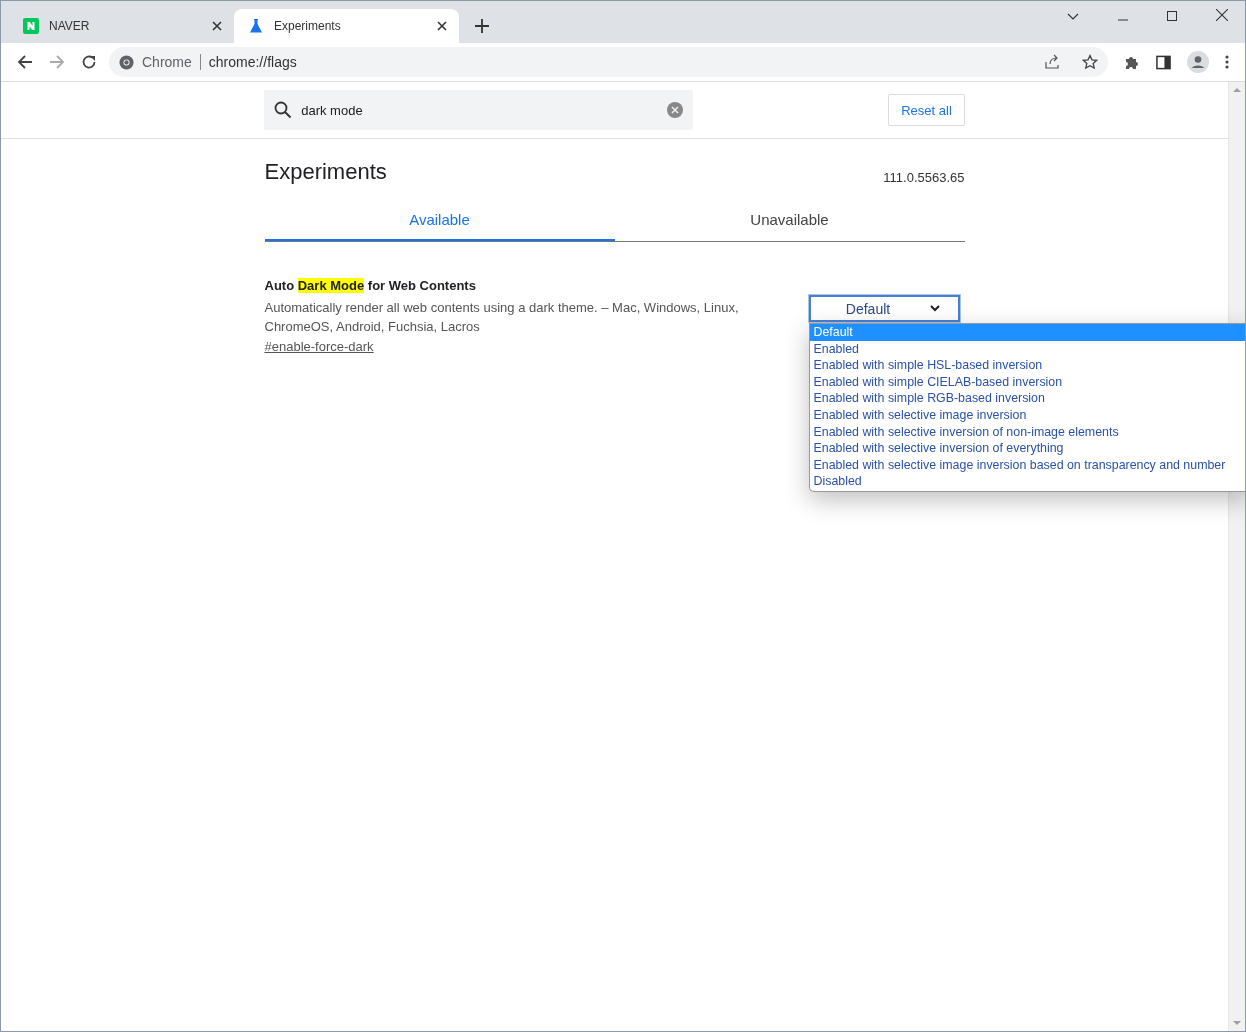  Describe the element at coordinates (479, 110) in the screenshot. I see `search-field: dark mode` at that location.